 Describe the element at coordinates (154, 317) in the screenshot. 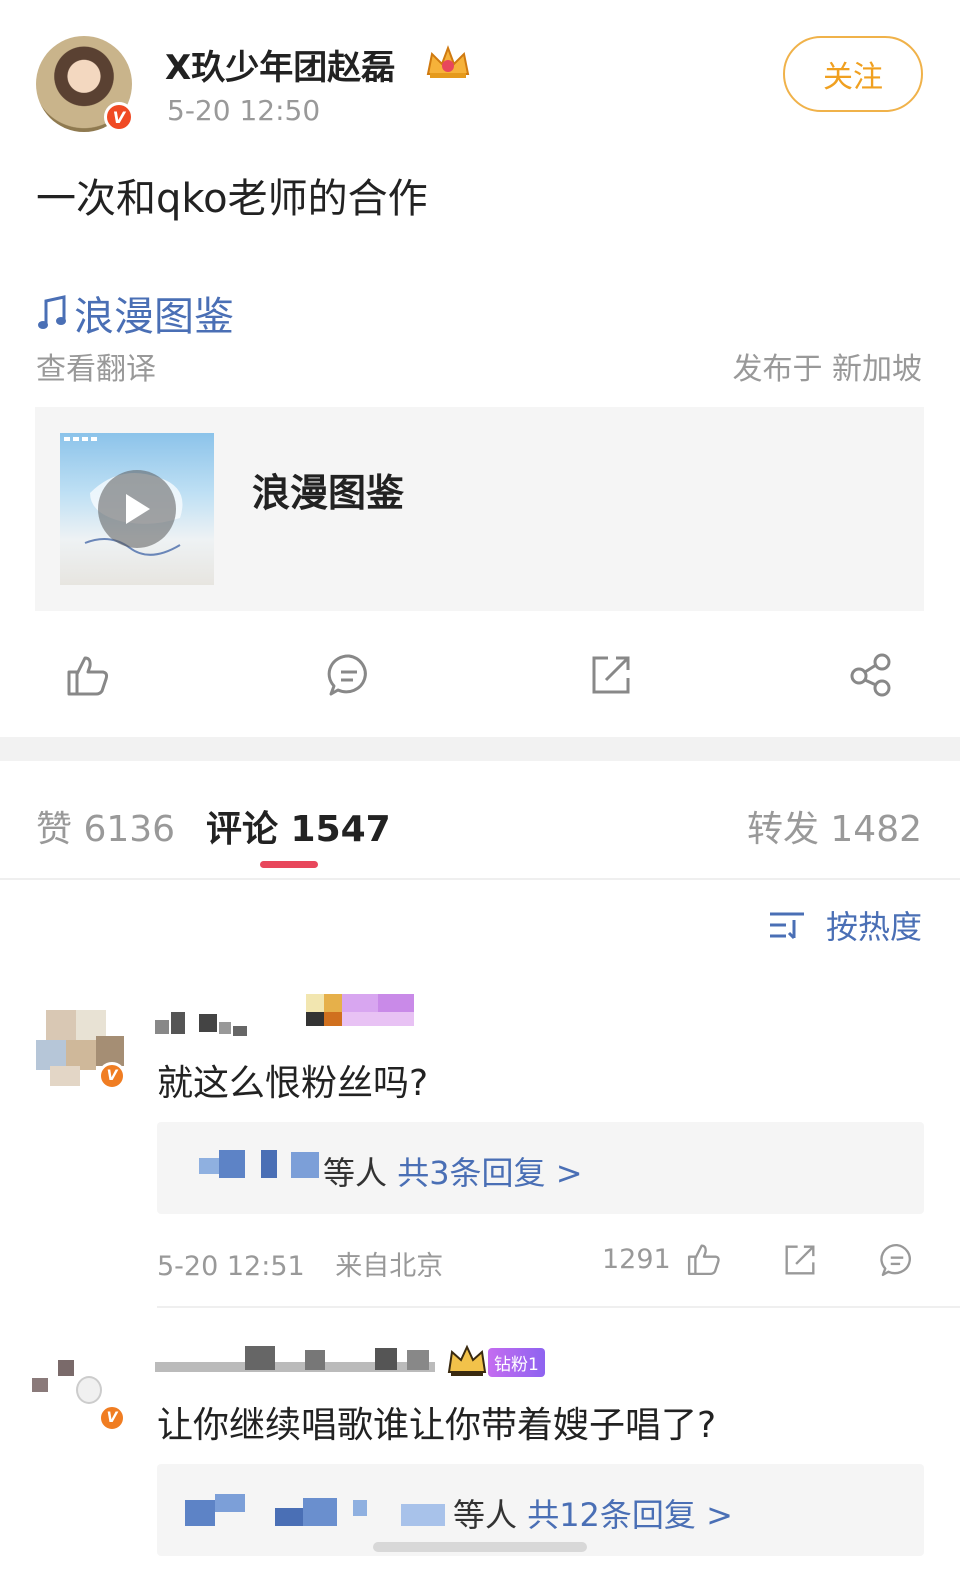

I see `music-link-label: 浪漫图鉴` at that location.